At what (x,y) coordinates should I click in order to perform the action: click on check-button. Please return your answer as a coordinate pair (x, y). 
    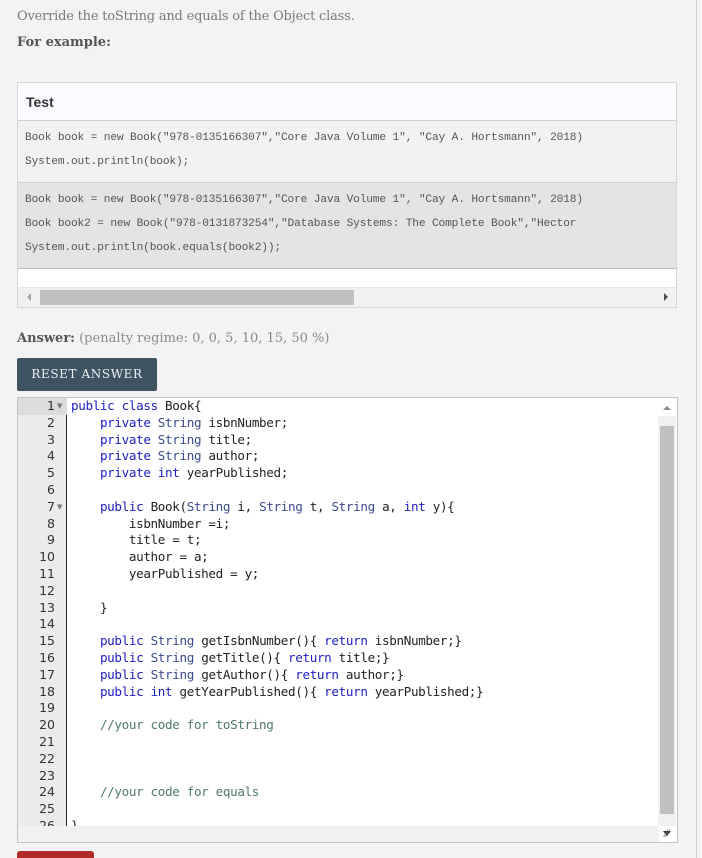
    Looking at the image, I should click on (55, 854).